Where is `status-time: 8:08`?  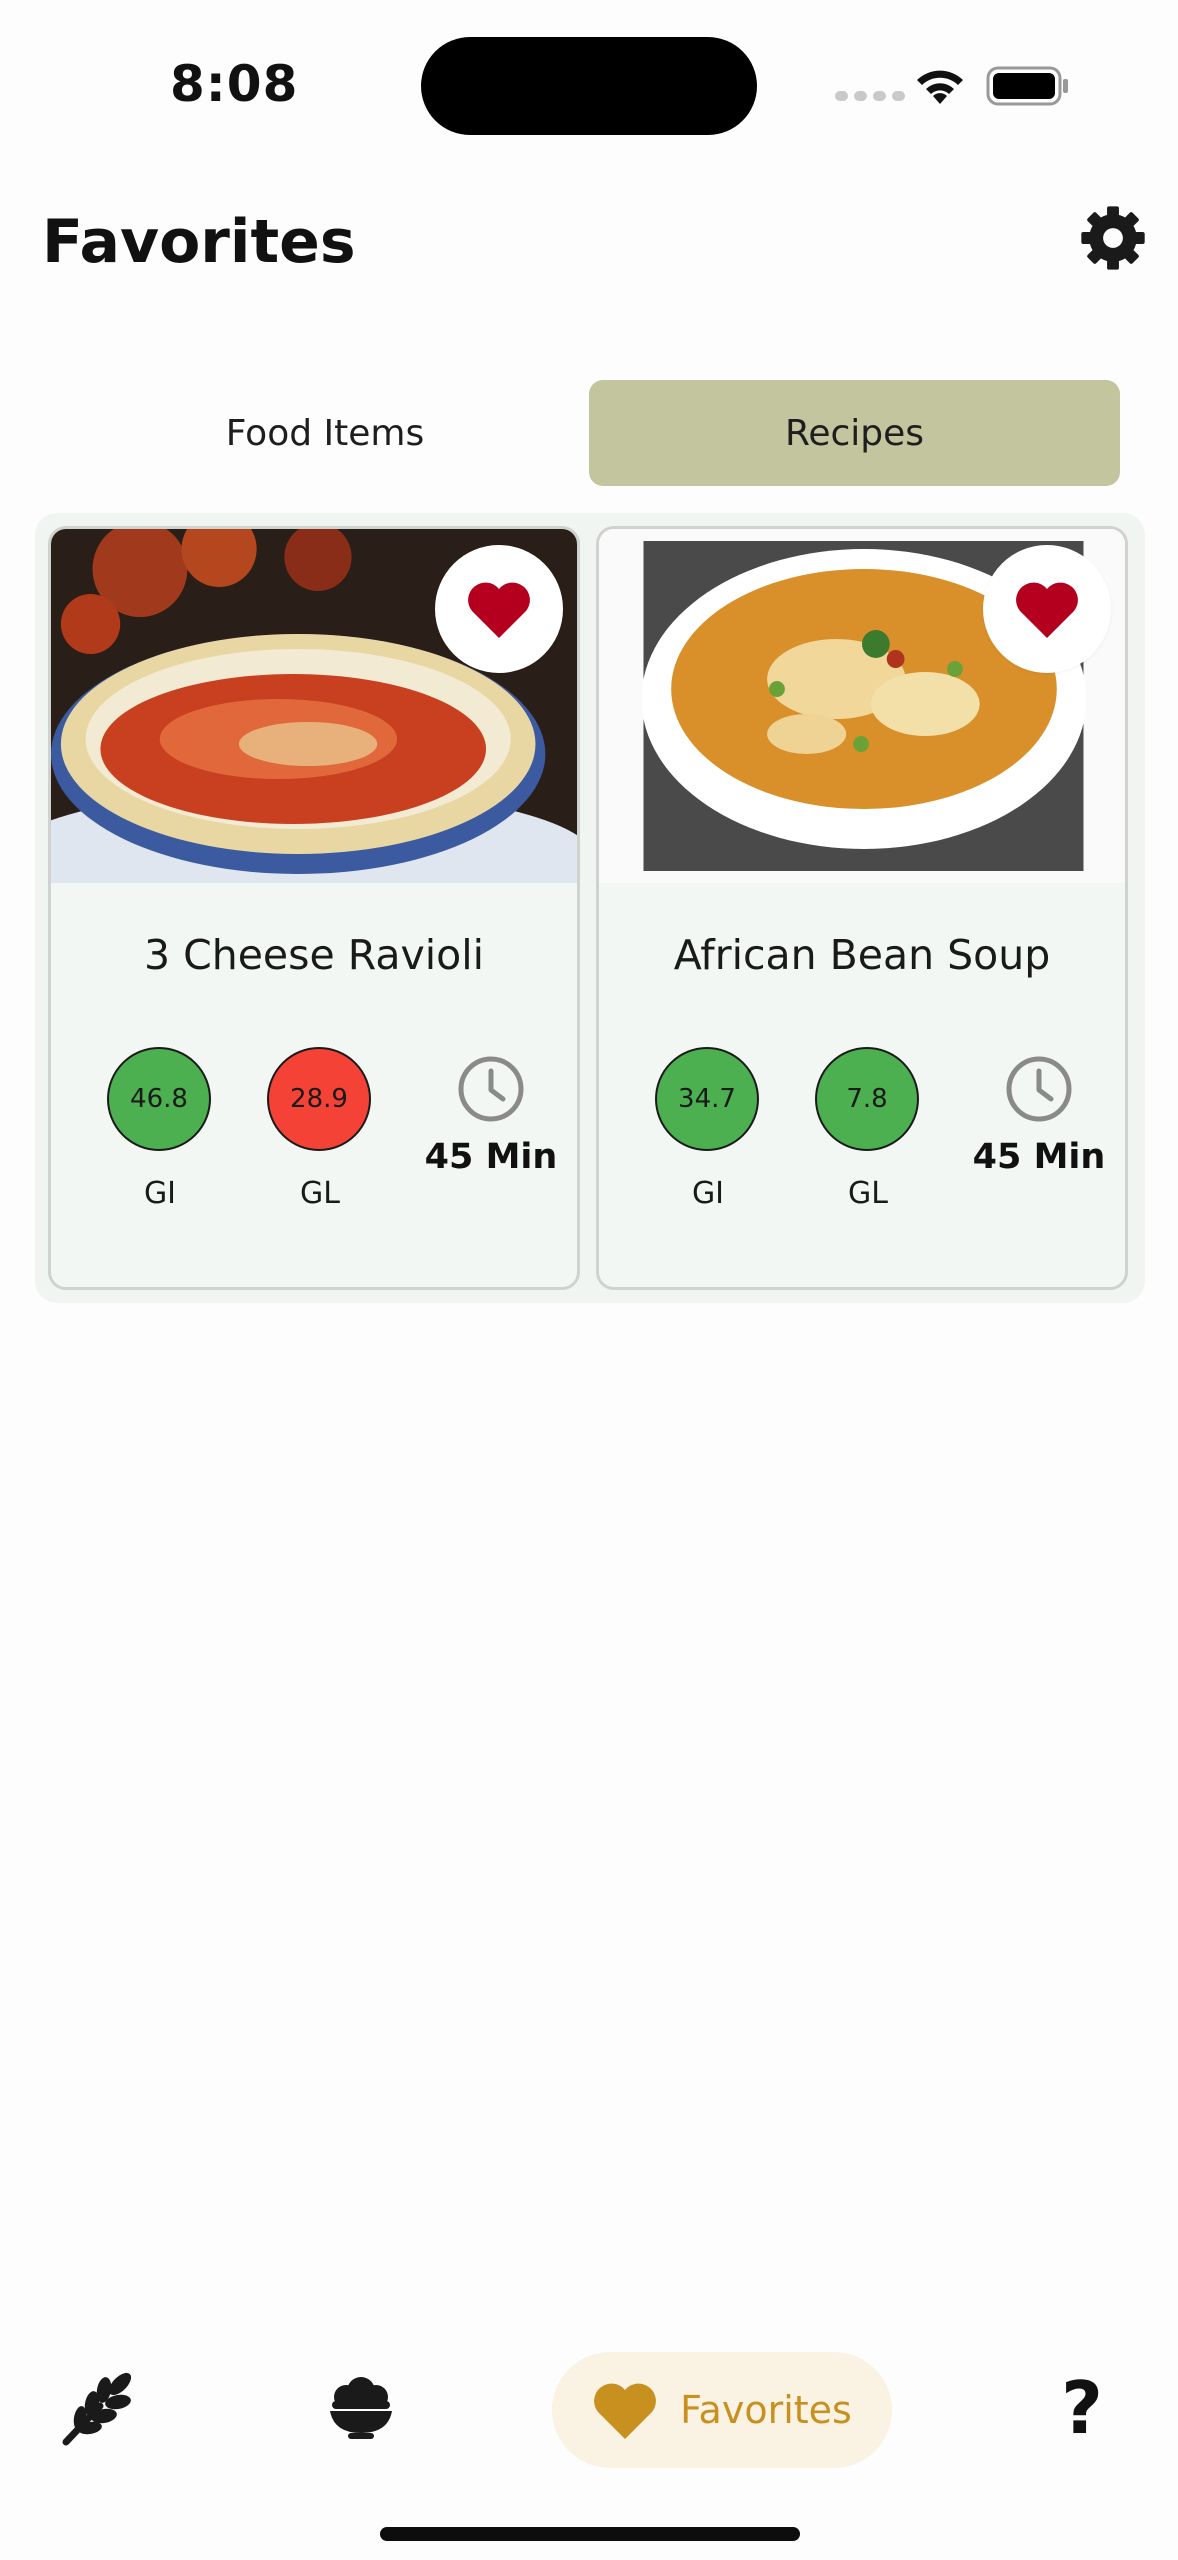
status-time: 8:08 is located at coordinates (234, 84).